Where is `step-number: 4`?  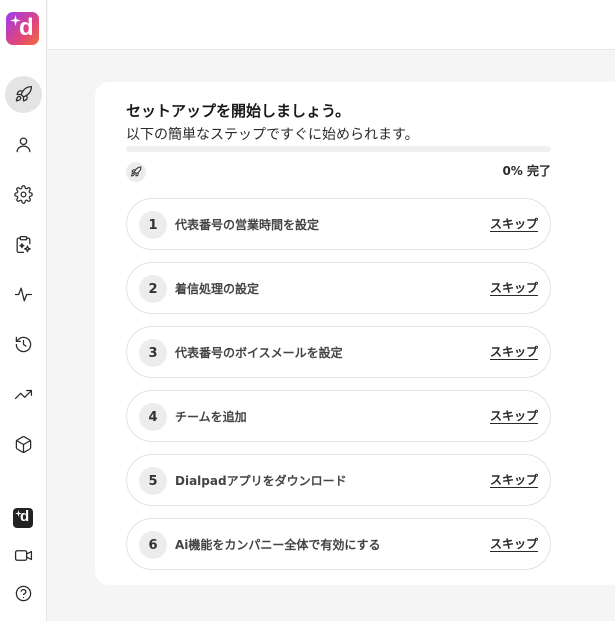
step-number: 4 is located at coordinates (153, 417).